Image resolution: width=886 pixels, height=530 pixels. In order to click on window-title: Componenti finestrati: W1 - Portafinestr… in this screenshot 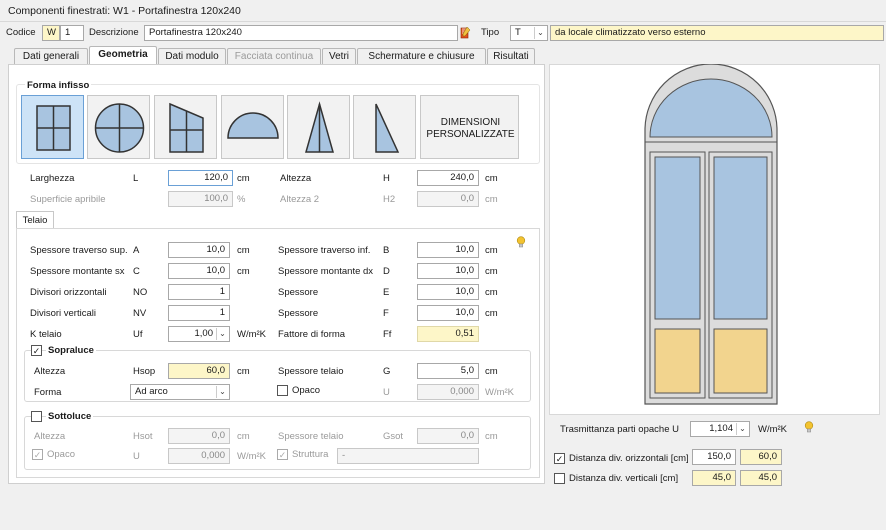, I will do `click(124, 11)`.